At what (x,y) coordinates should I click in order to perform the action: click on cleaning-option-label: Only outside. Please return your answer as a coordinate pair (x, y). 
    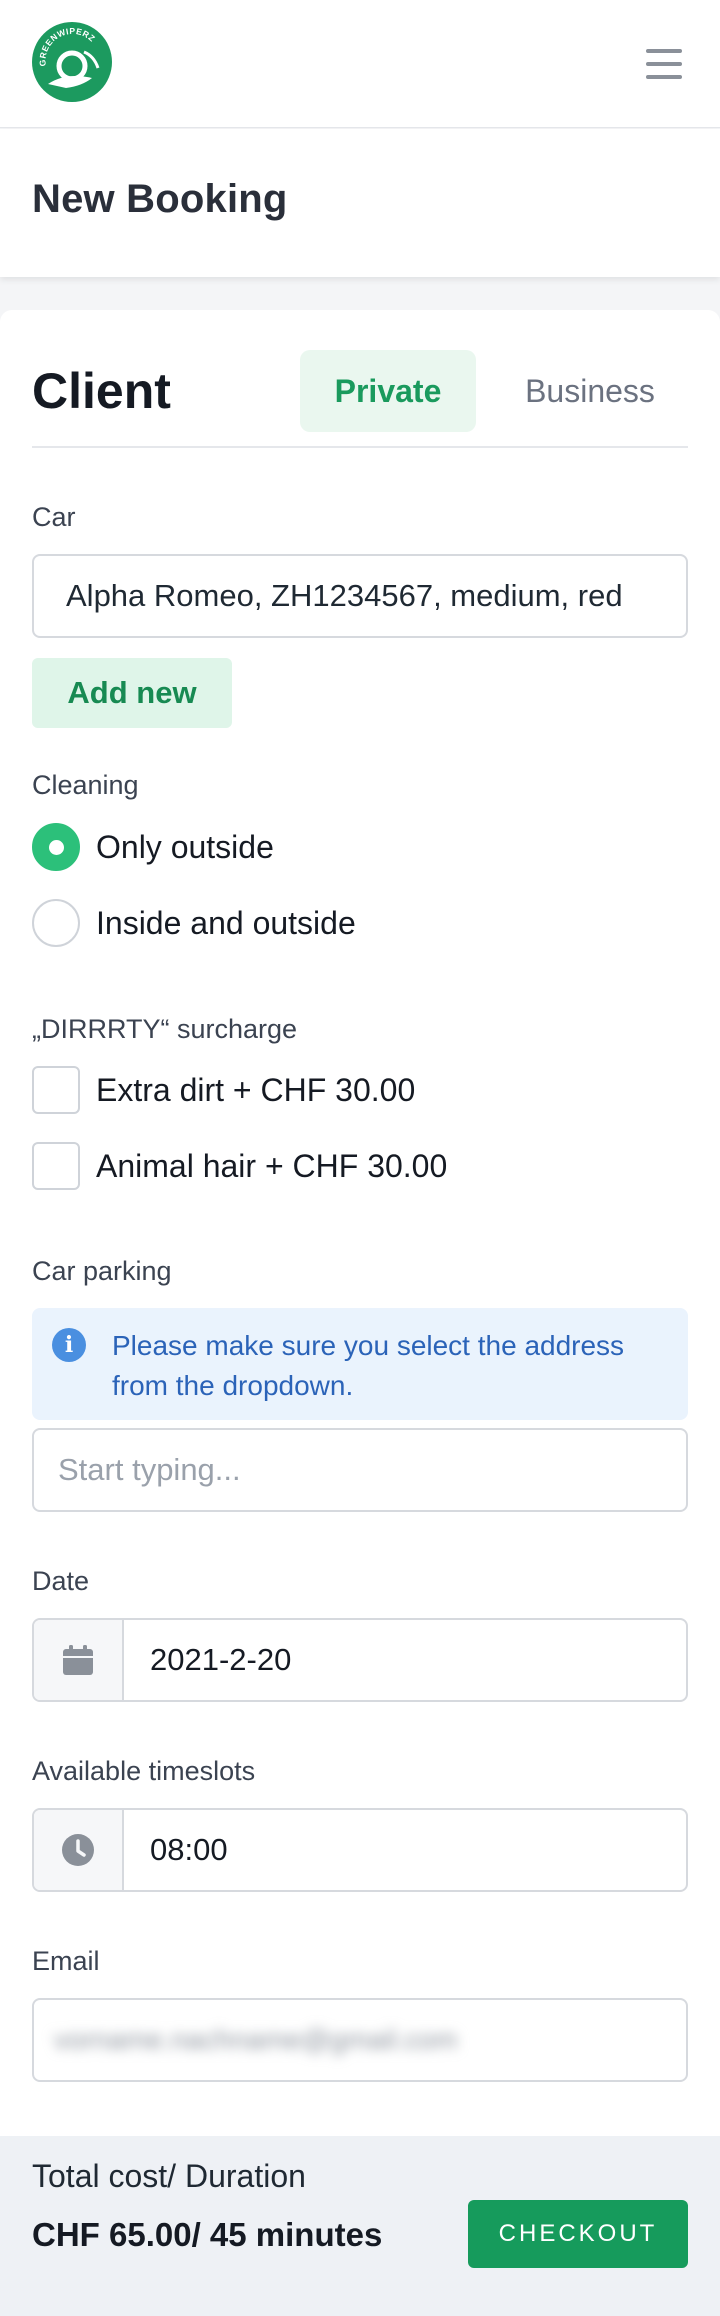
    Looking at the image, I should click on (185, 846).